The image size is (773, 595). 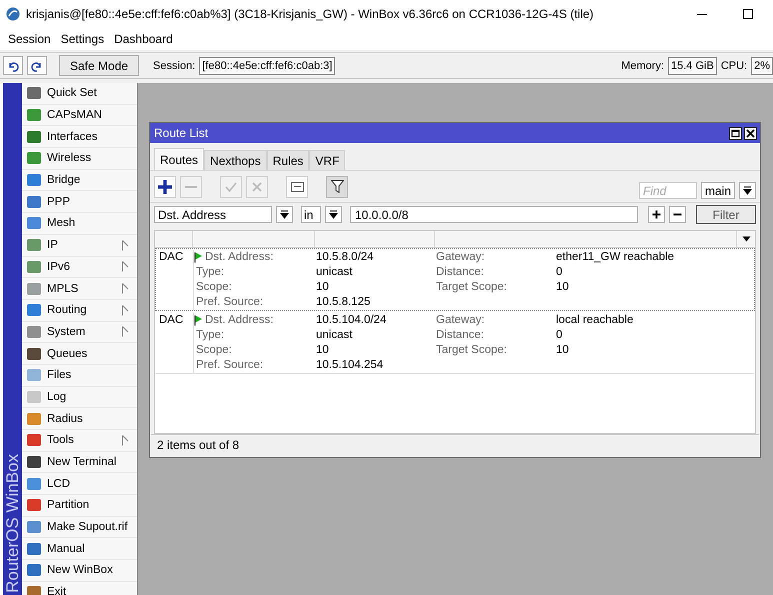 What do you see at coordinates (288, 160) in the screenshot?
I see `tab: Rules` at bounding box center [288, 160].